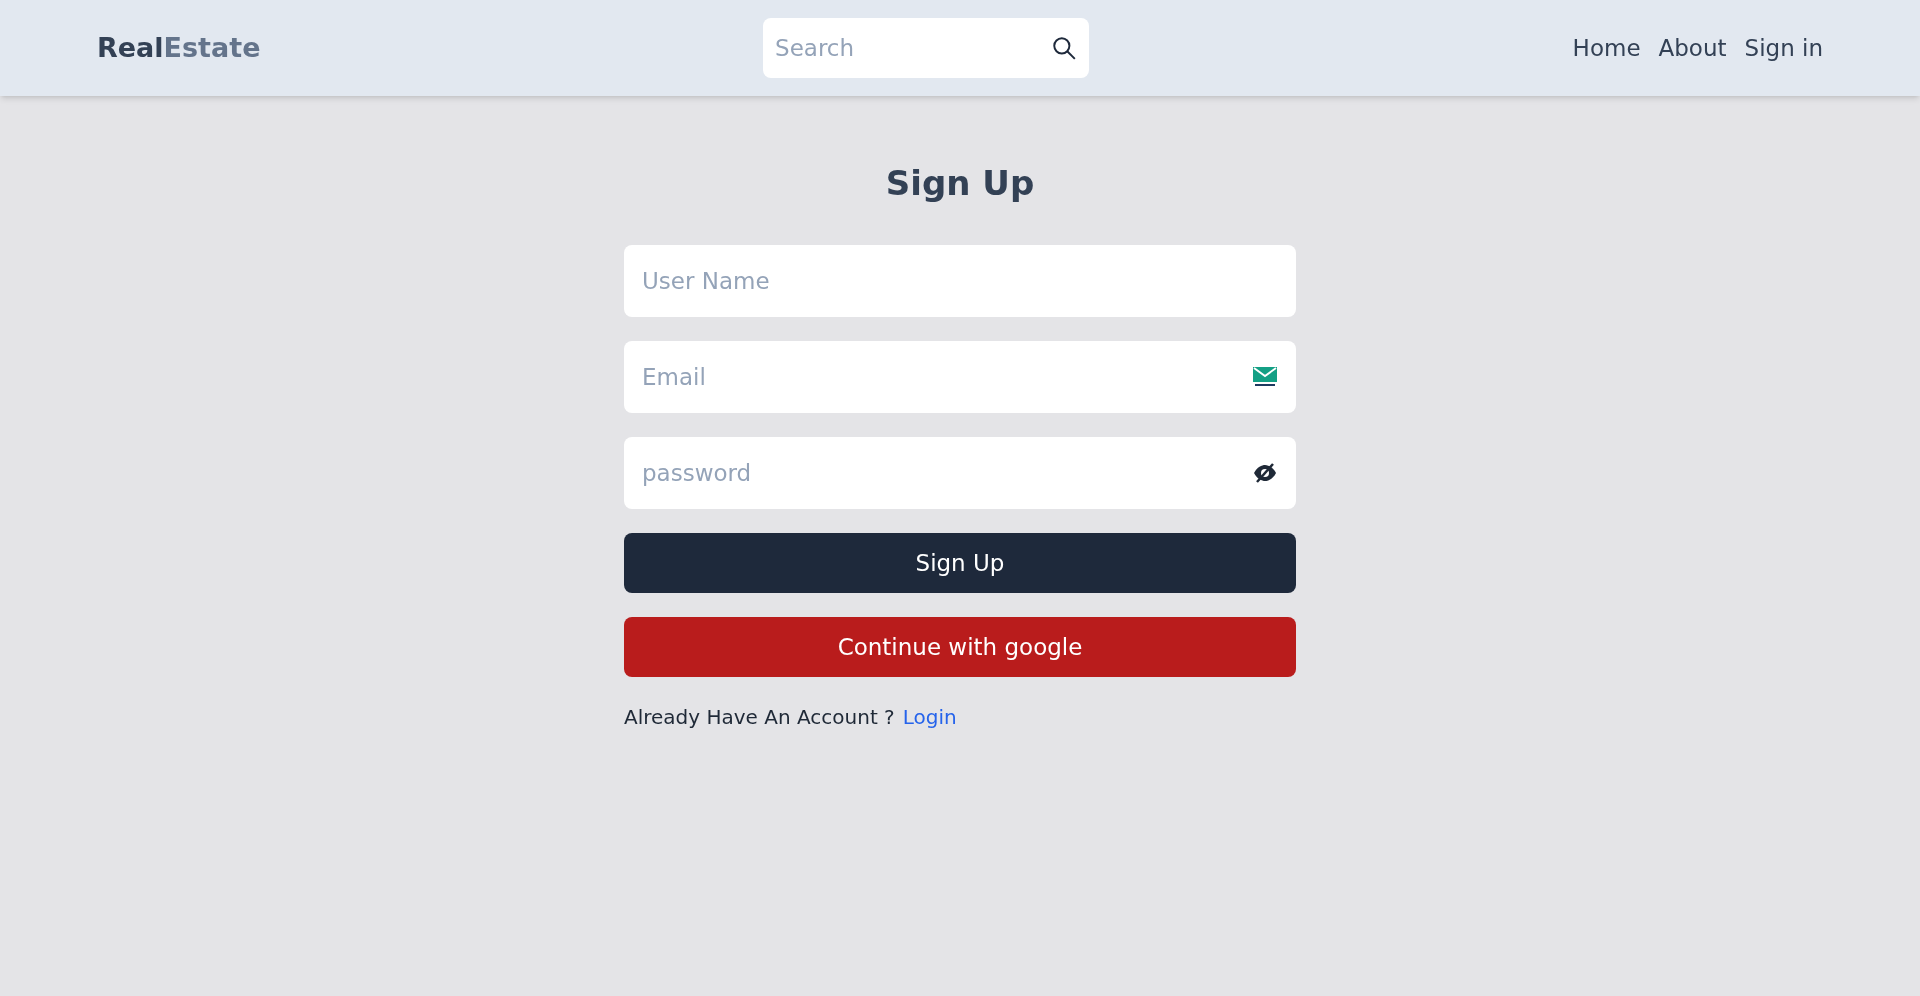 This screenshot has width=1920, height=996. I want to click on account-prompt: Already Have An Account ?, so click(759, 717).